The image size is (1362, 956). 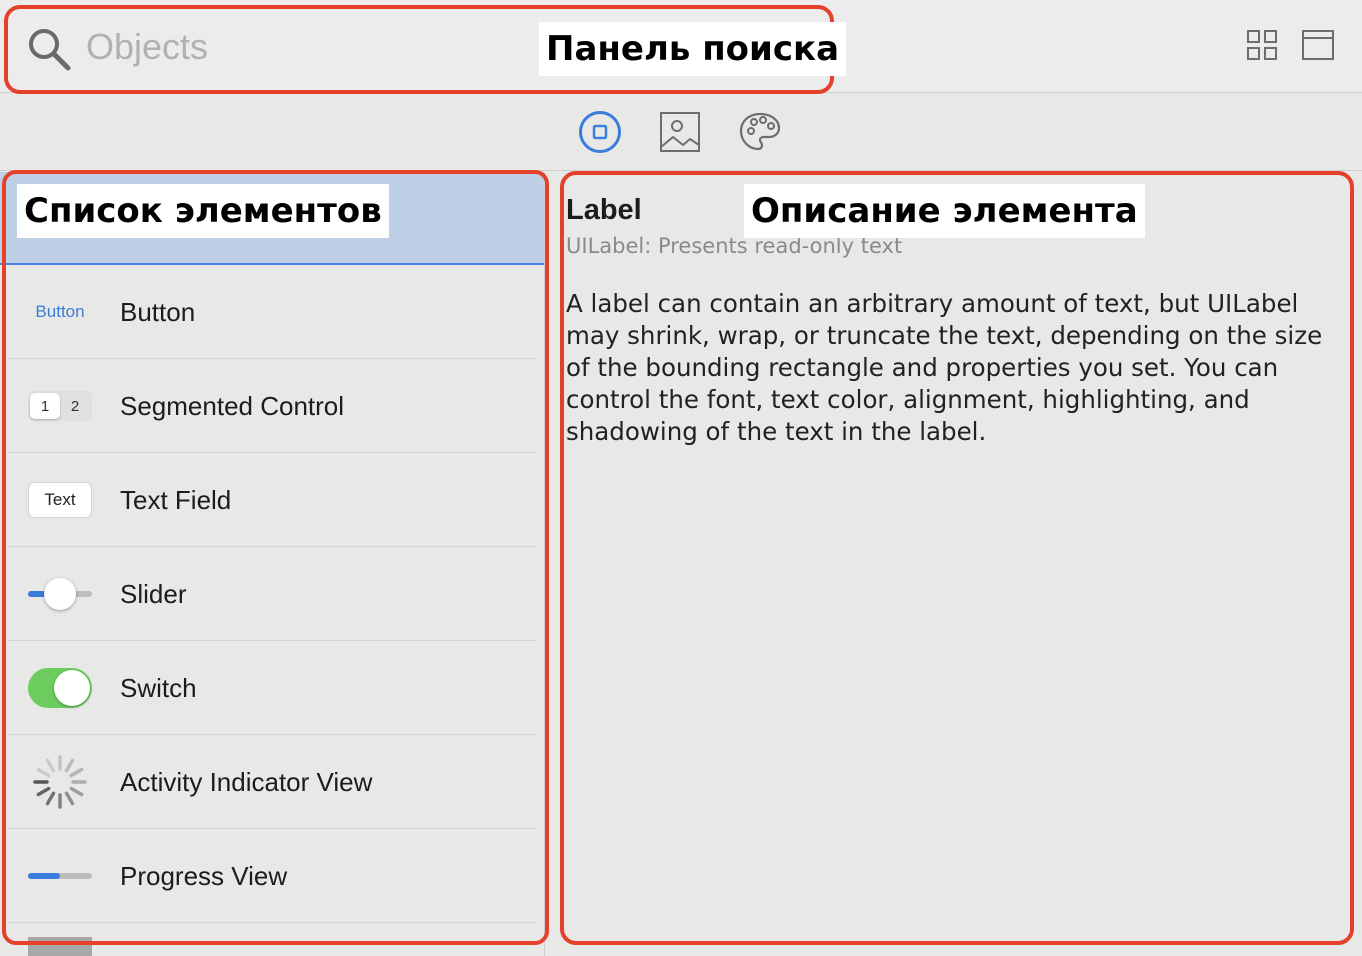 I want to click on list-item-slider: Slider, so click(x=272, y=594).